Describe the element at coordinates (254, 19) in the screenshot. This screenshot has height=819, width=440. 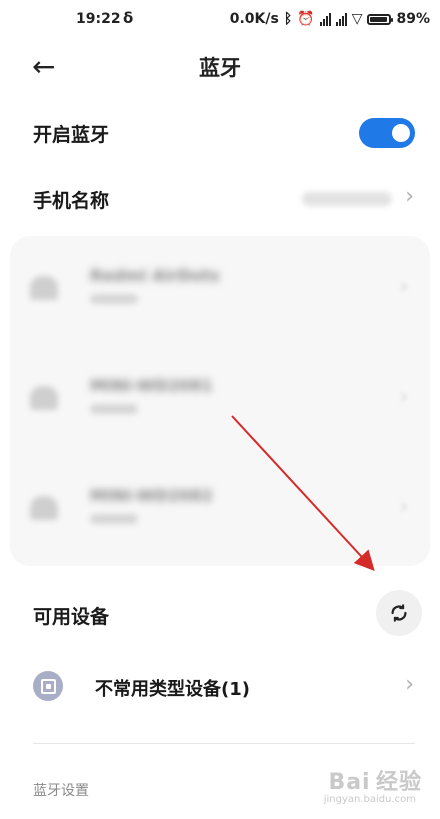
I see `net-speed: 0.0K/s` at that location.